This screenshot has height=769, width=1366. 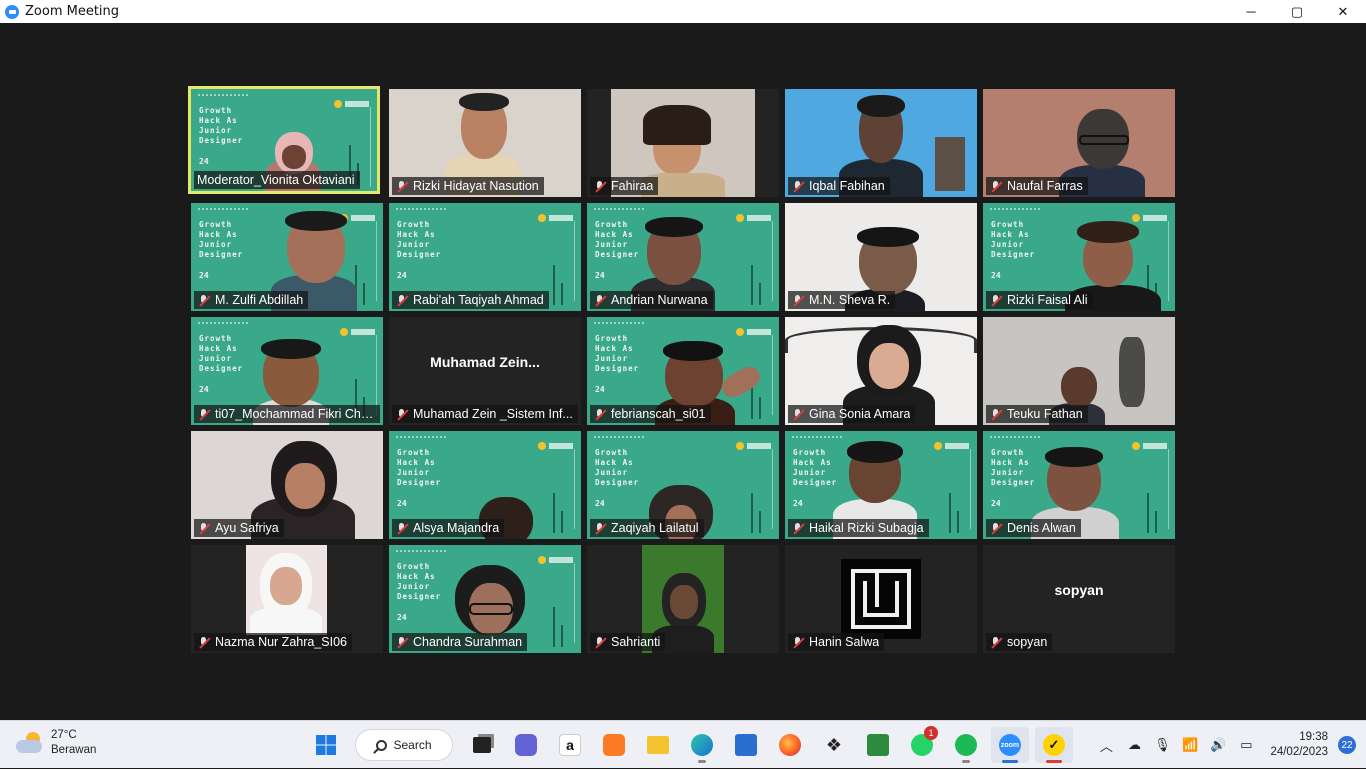 What do you see at coordinates (1251, 11) in the screenshot?
I see `minimize-button: ─` at bounding box center [1251, 11].